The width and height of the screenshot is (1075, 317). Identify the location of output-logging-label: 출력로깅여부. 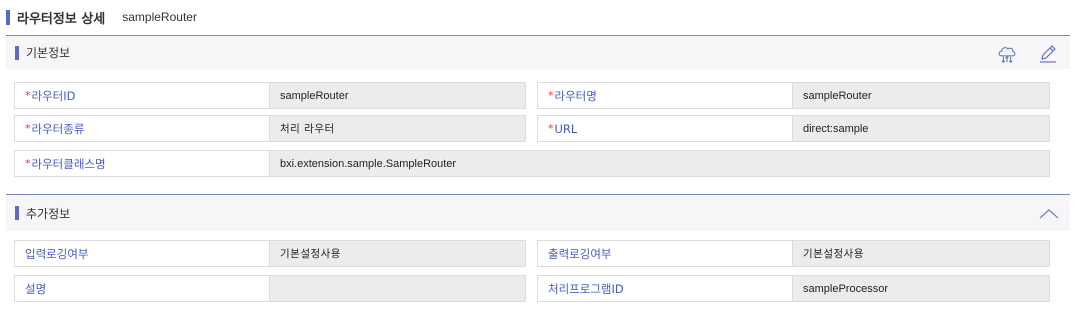
(580, 253).